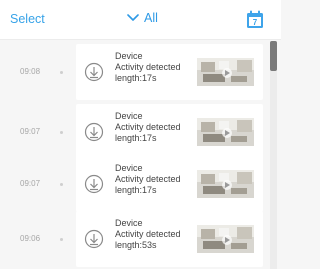 The image size is (320, 269). Describe the element at coordinates (151, 18) in the screenshot. I see `filter-label: All` at that location.